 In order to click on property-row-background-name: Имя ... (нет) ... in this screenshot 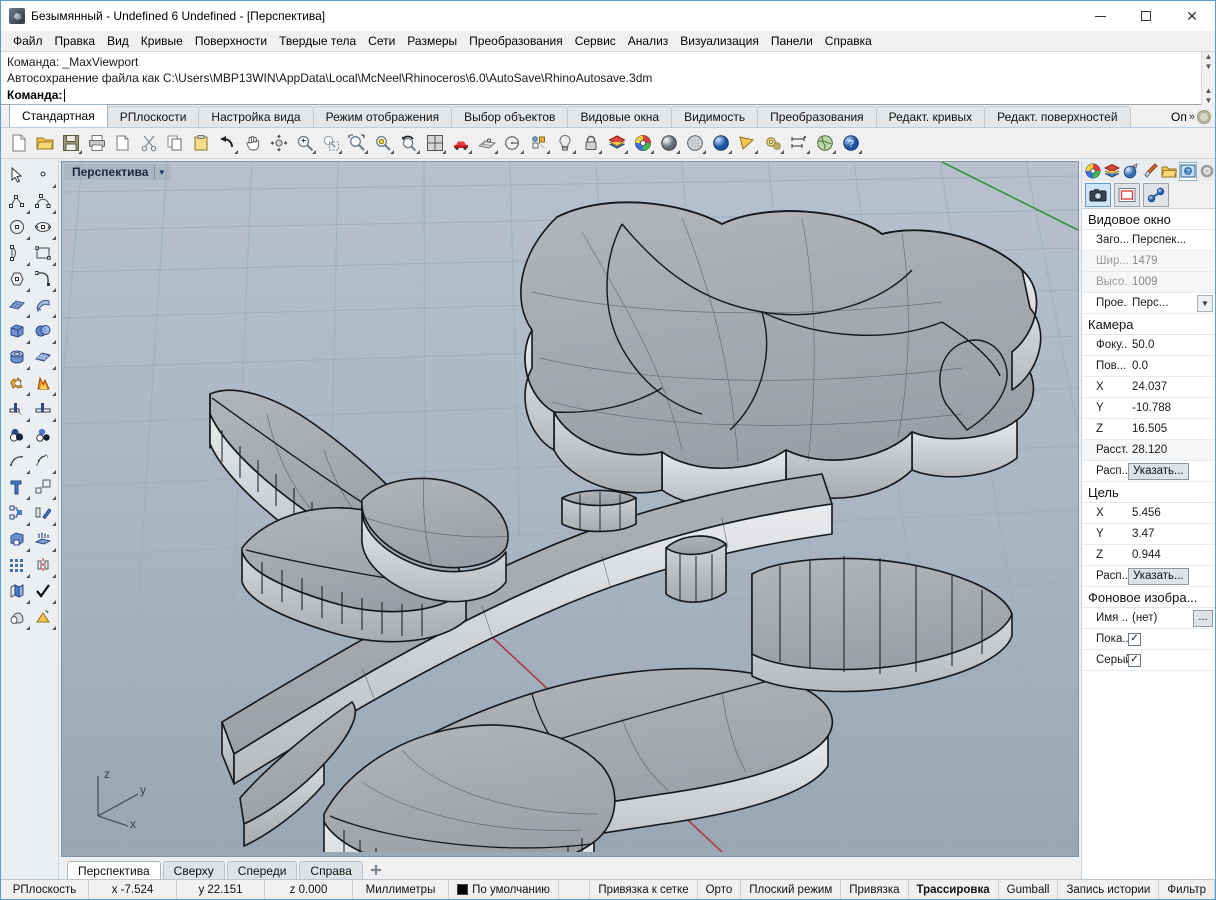, I will do `click(1148, 618)`.